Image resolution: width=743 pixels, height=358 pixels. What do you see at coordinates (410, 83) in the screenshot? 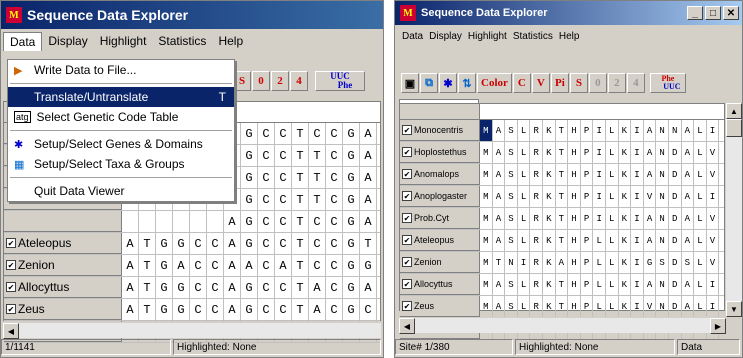
I see `save-icon: ▣` at bounding box center [410, 83].